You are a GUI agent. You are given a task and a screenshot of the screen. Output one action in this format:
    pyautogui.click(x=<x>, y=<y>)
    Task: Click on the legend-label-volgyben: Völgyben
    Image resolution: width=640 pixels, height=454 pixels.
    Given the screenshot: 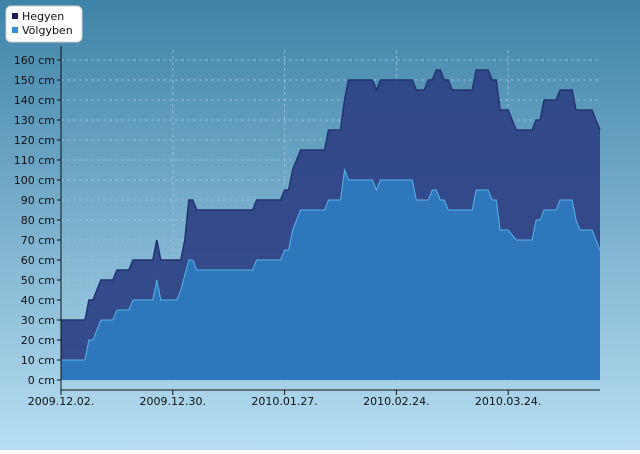 What is the action you would take?
    pyautogui.click(x=47, y=30)
    